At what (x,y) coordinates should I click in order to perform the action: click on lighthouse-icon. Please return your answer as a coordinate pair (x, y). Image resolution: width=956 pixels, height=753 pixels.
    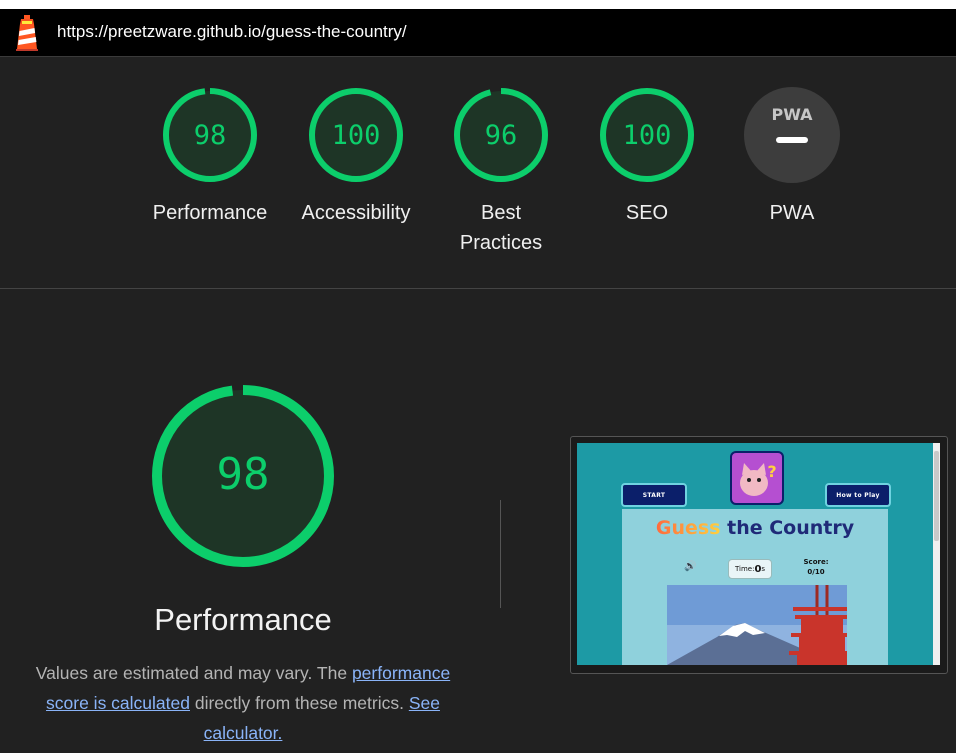
    Looking at the image, I should click on (27, 33).